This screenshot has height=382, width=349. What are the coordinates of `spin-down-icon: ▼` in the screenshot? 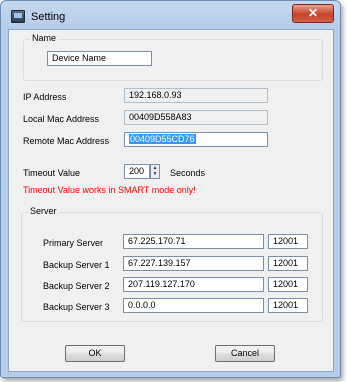 It's located at (155, 174).